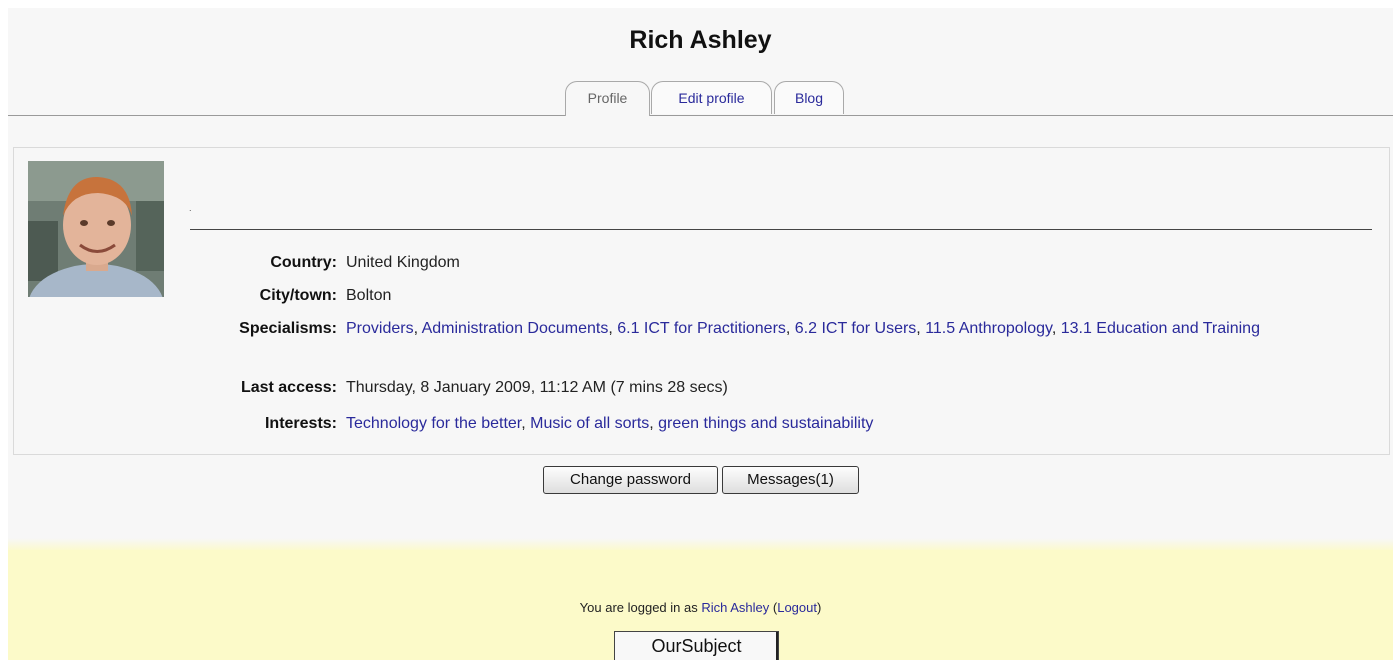  What do you see at coordinates (298, 295) in the screenshot?
I see `city-label: City/town:` at bounding box center [298, 295].